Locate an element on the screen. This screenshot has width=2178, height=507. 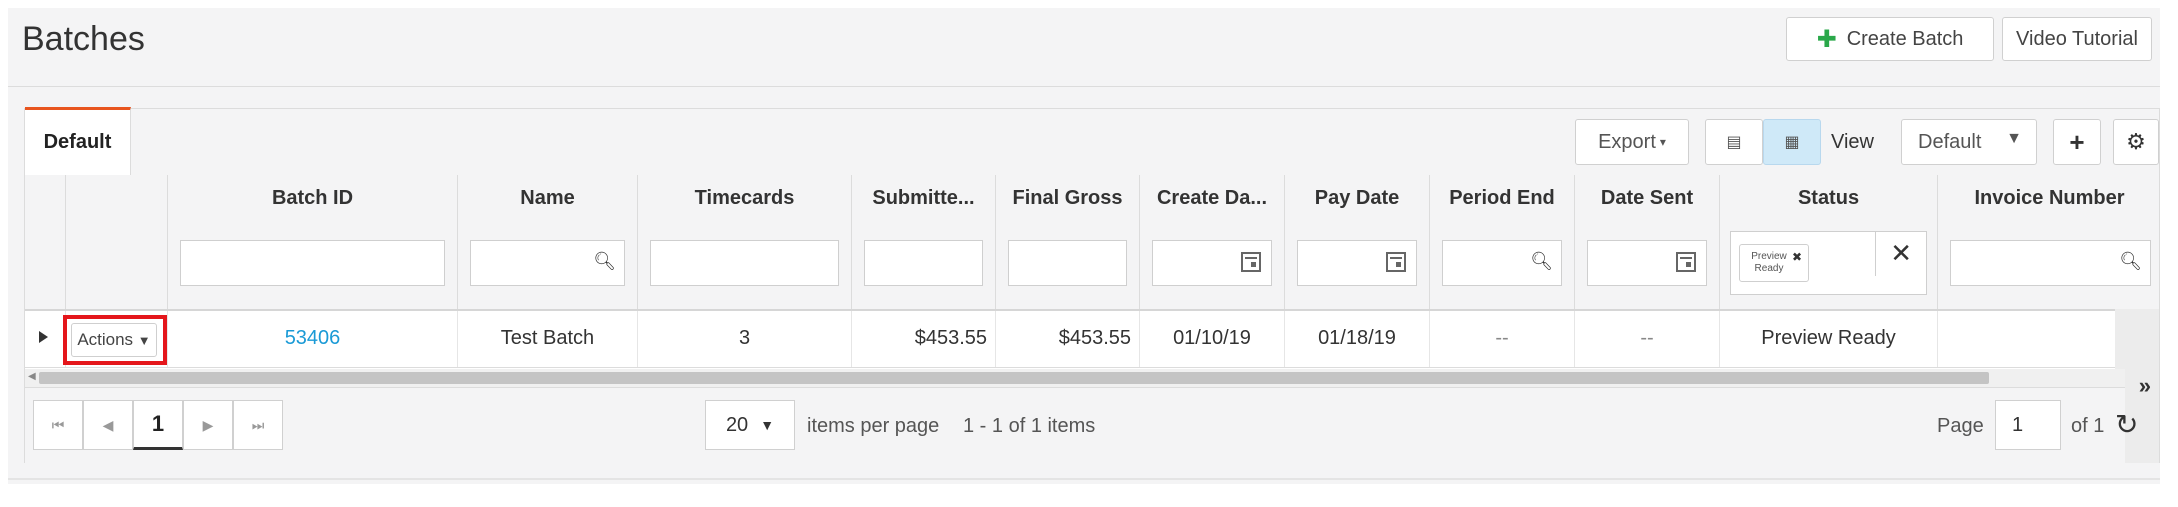
horizontal-scrollbar: ◀ is located at coordinates (1075, 378).